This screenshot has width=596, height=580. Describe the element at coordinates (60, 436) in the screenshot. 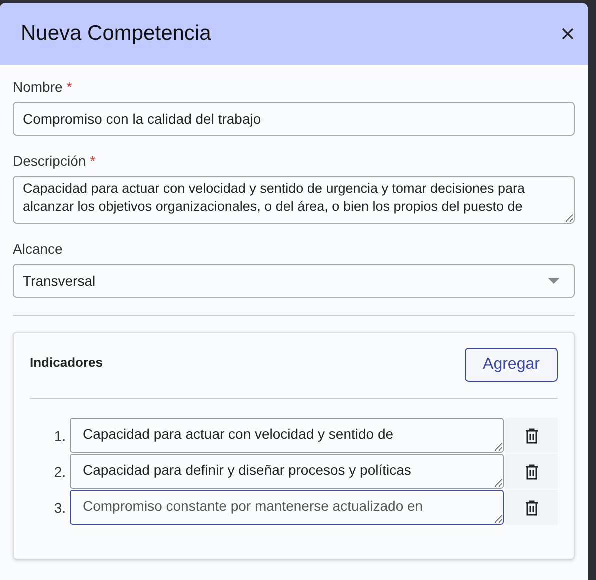

I see `item-number: 1.` at that location.